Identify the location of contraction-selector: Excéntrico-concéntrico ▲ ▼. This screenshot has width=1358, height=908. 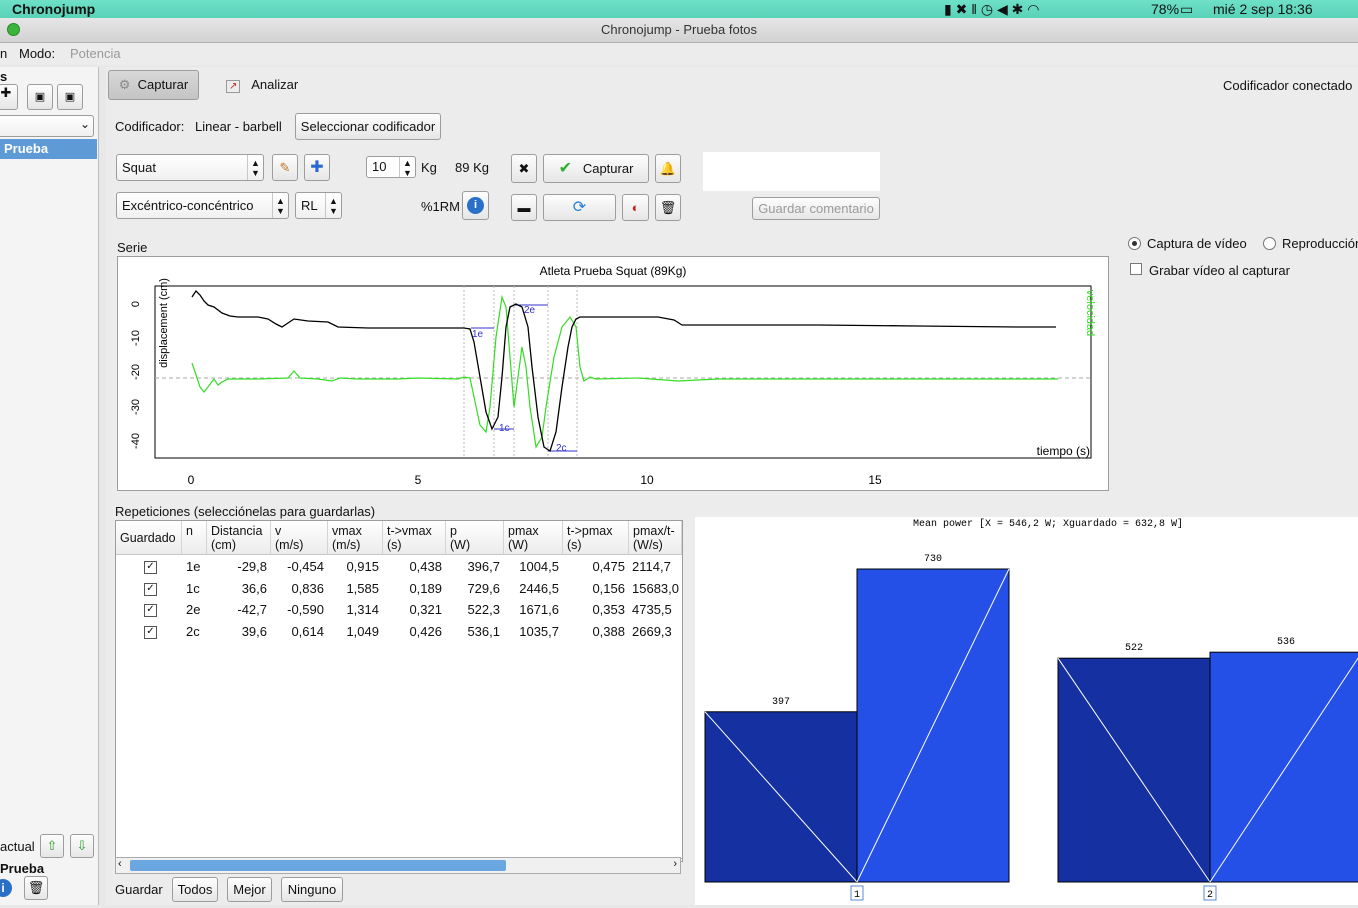
(202, 205).